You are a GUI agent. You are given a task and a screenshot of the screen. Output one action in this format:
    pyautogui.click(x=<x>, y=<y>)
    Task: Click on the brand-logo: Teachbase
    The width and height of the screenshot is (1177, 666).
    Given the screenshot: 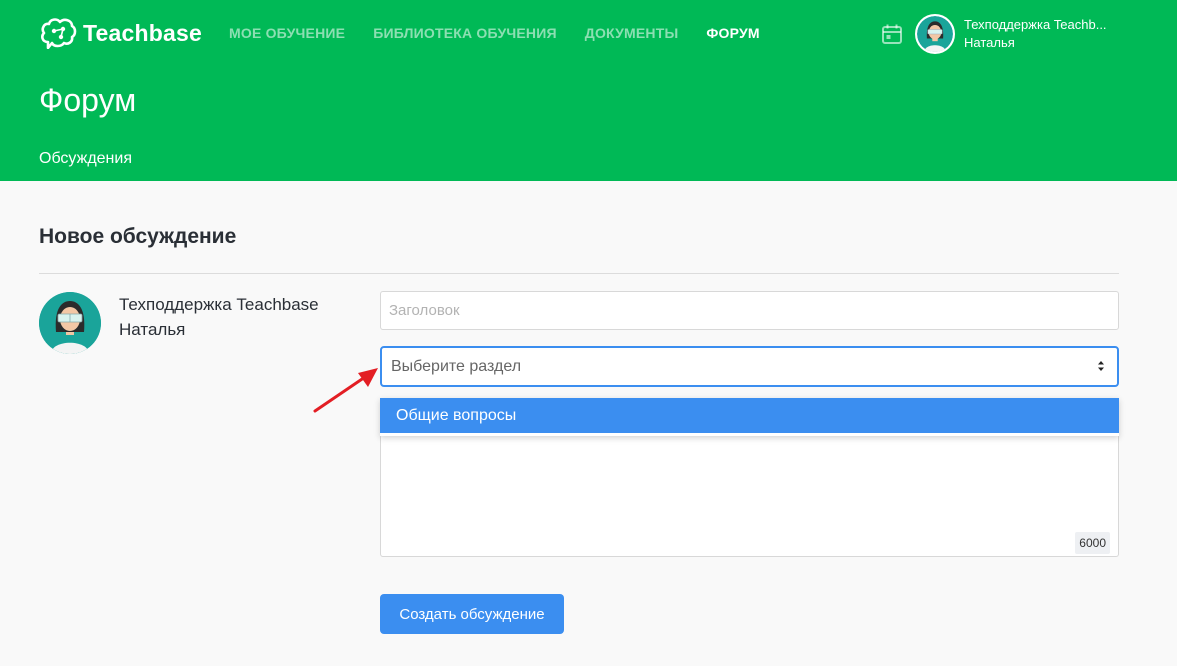 What is the action you would take?
    pyautogui.click(x=120, y=33)
    